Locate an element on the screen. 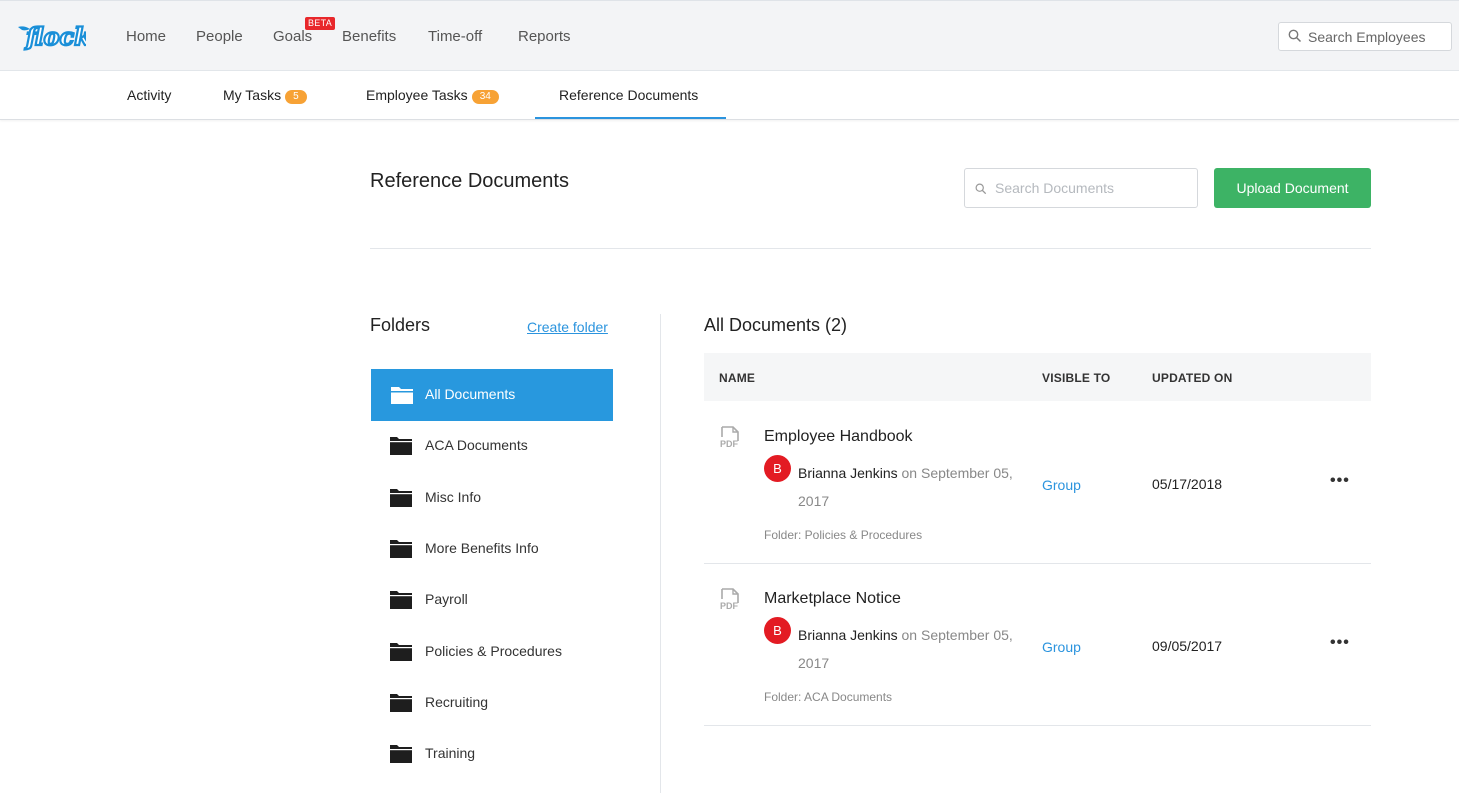 This screenshot has width=1459, height=793. flock-logo: flock is located at coordinates (54, 36).